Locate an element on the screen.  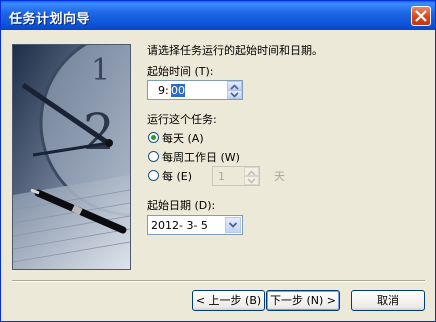
radio-weekdays is located at coordinates (153, 156).